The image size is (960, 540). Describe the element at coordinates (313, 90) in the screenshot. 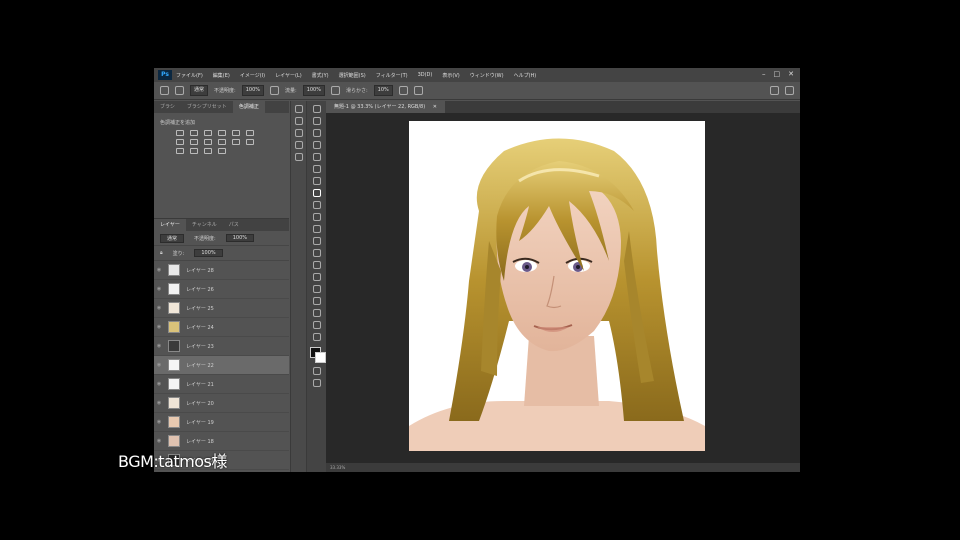

I see `flow-field: 100%` at that location.